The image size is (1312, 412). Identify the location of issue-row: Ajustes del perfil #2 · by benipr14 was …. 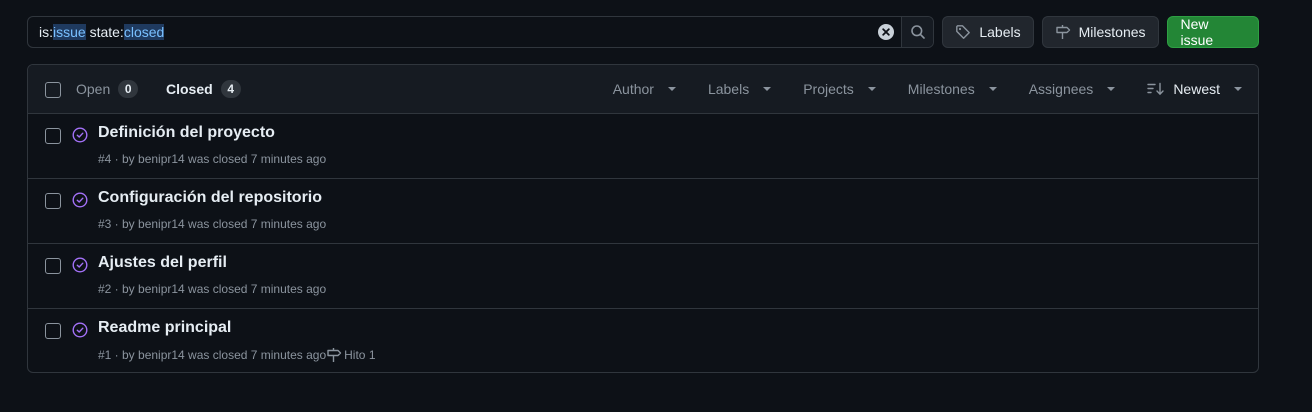
(643, 276).